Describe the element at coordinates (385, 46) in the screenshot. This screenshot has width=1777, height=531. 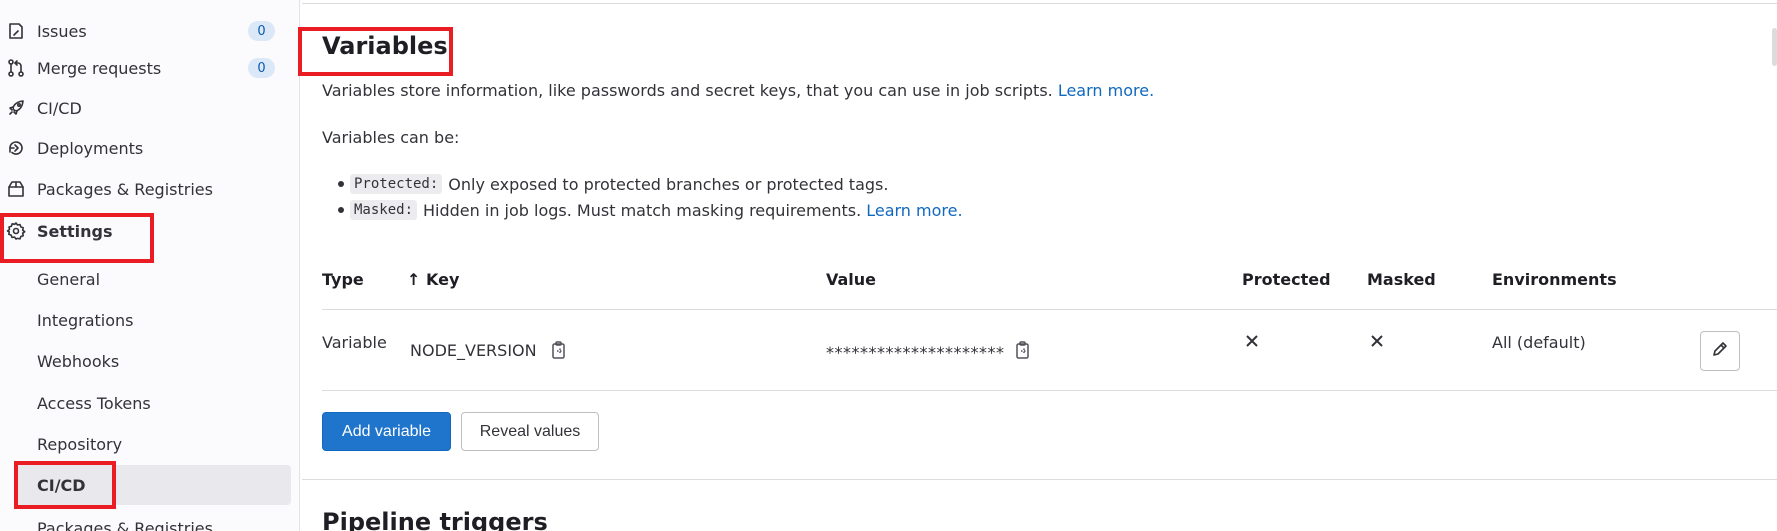
I see `section-title: Variables` at that location.